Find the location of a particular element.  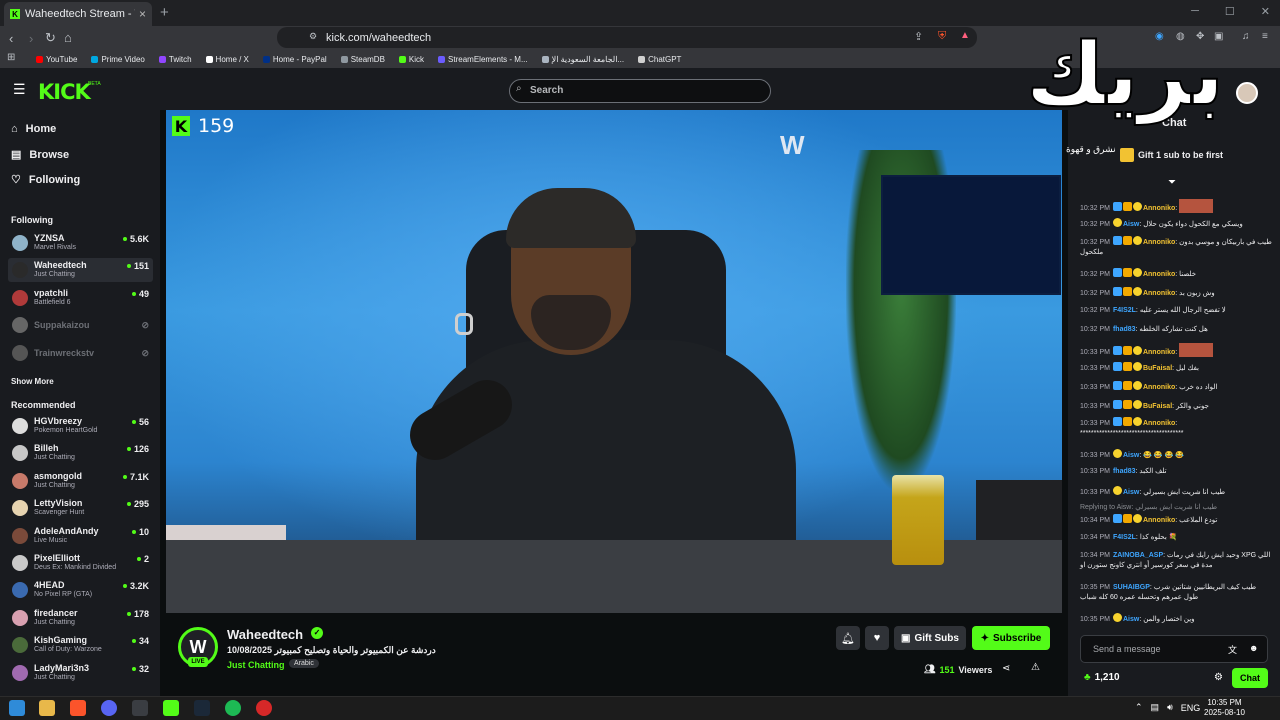

stream-tag: Arabic is located at coordinates (304, 663).